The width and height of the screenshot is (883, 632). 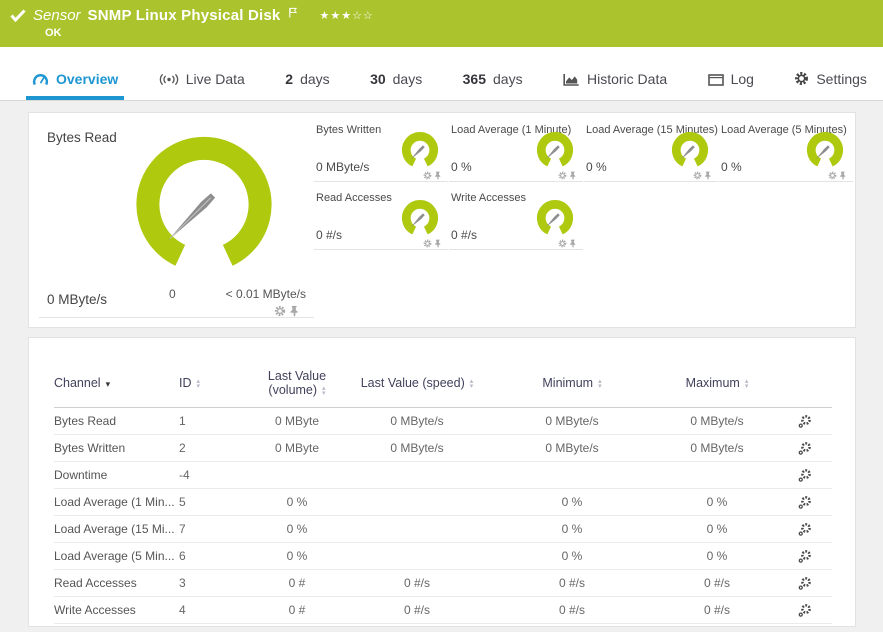 I want to click on channel-id: 6, so click(x=213, y=556).